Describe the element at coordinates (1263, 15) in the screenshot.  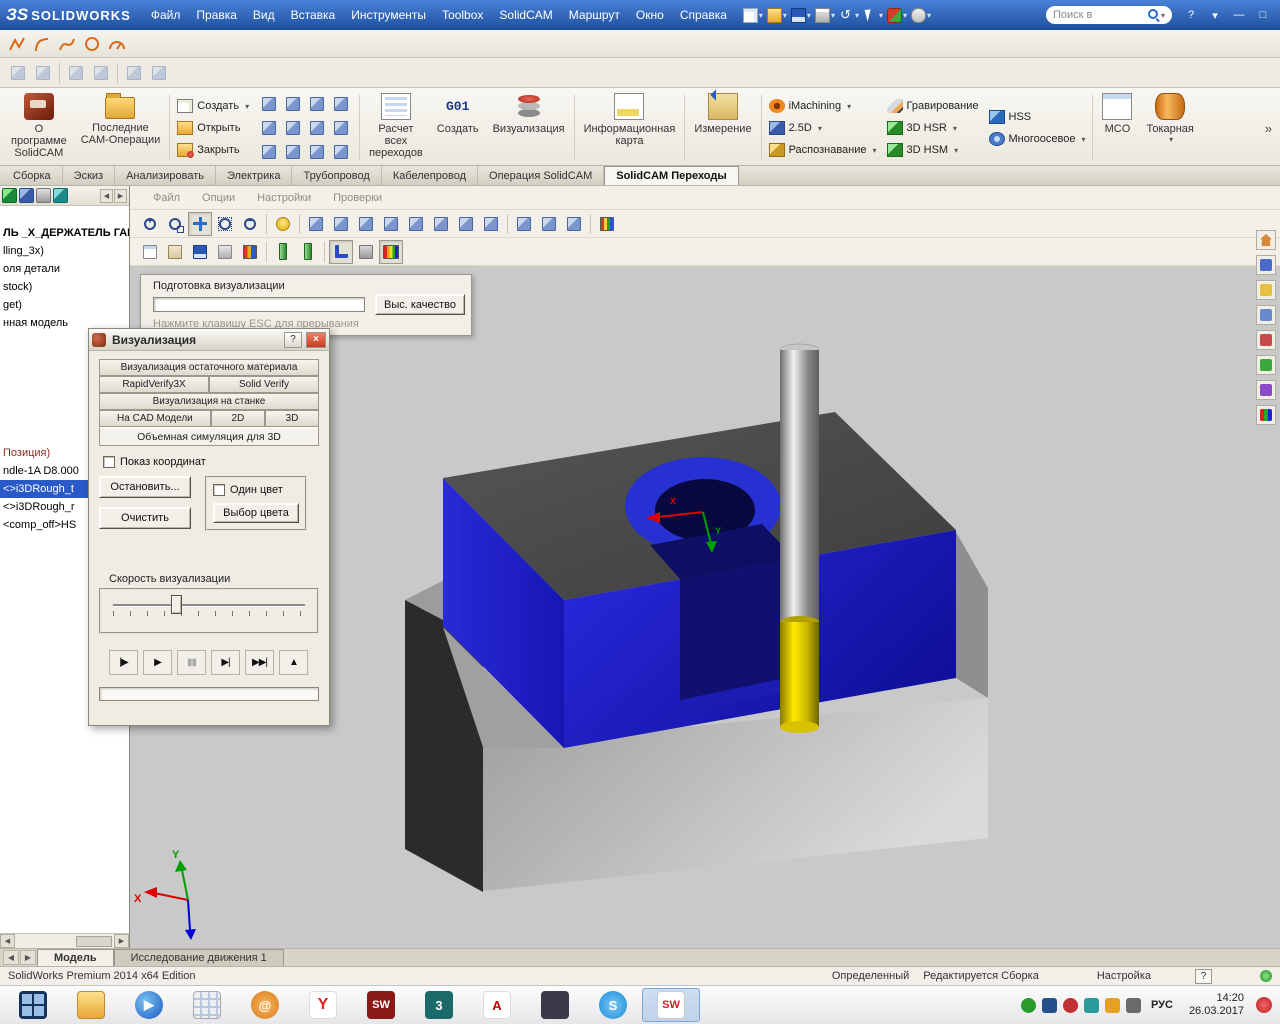
I see `maximize-button: □` at that location.